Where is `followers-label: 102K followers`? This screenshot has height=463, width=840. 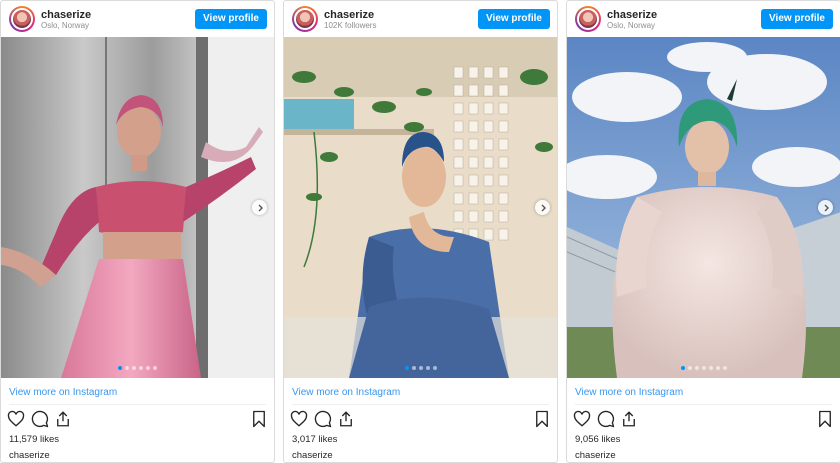
followers-label: 102K followers is located at coordinates (350, 25).